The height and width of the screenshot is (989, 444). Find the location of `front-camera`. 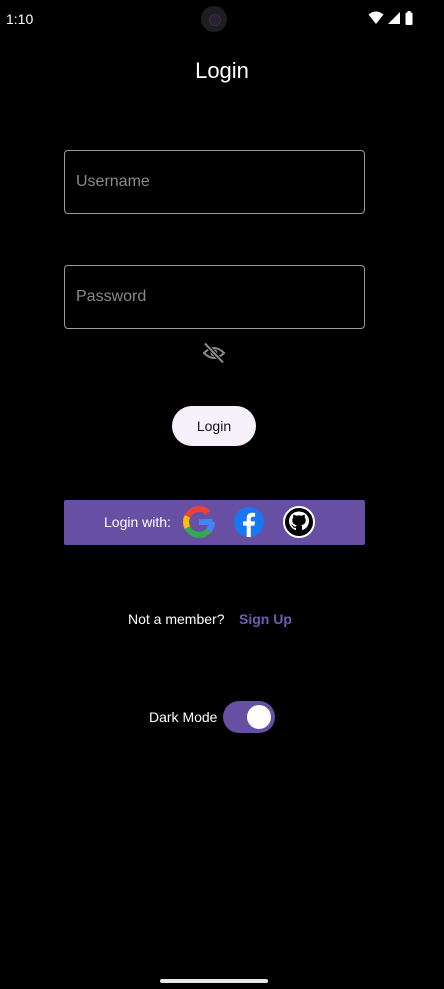

front-camera is located at coordinates (214, 19).